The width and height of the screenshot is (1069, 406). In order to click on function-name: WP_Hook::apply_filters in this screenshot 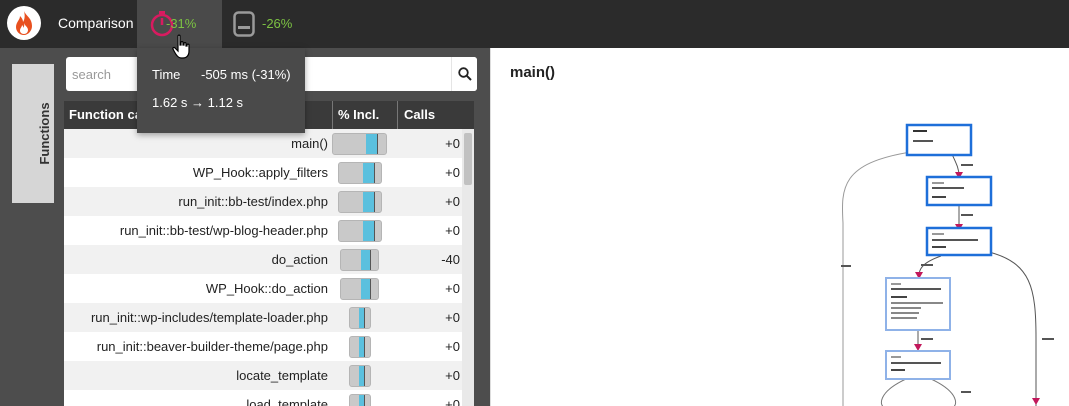, I will do `click(260, 172)`.